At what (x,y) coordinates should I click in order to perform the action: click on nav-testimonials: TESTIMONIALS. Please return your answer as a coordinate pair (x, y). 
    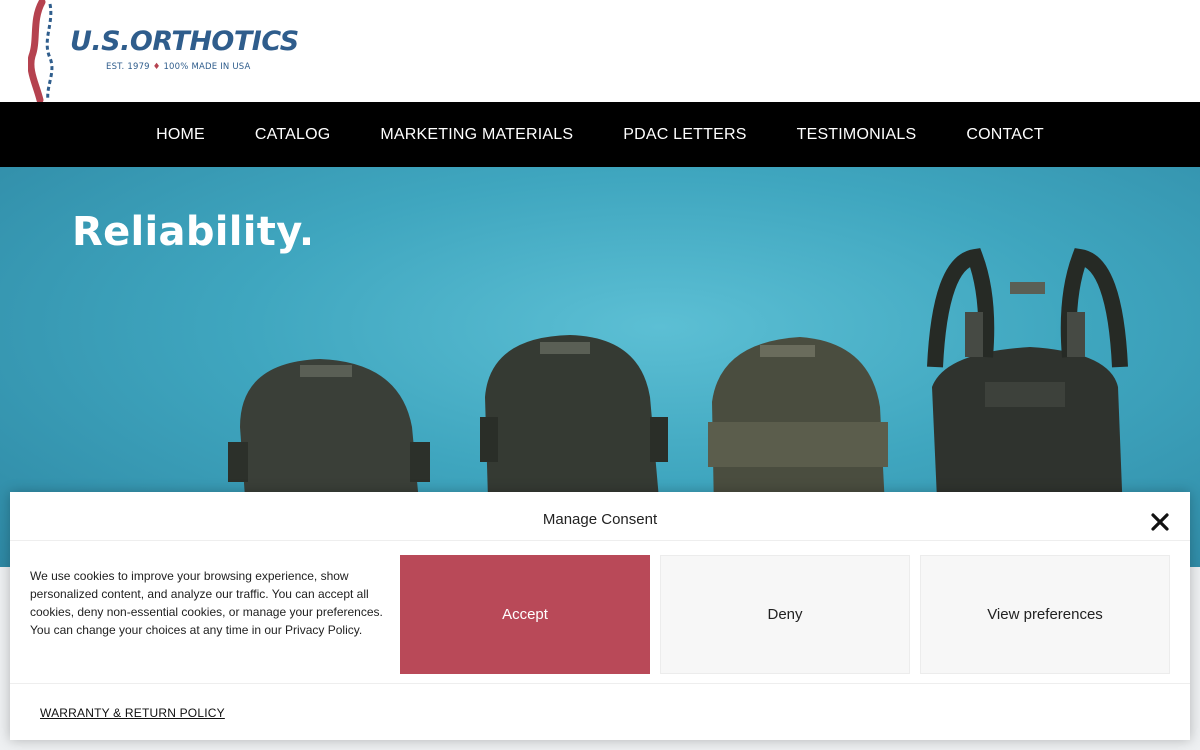
    Looking at the image, I should click on (857, 135).